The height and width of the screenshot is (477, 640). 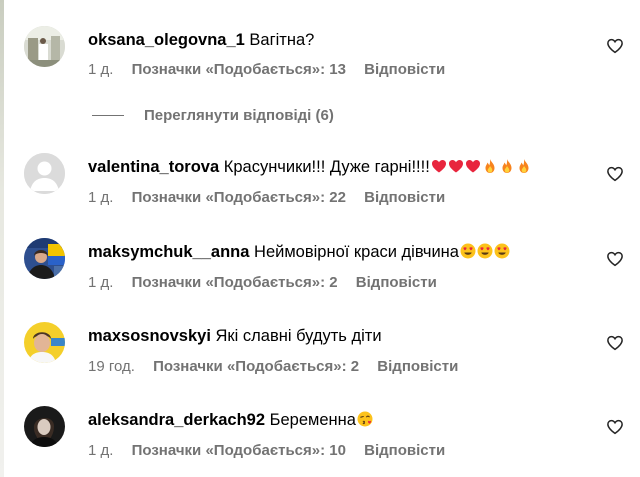 What do you see at coordinates (282, 40) in the screenshot?
I see `comment-text: Вагітна?` at bounding box center [282, 40].